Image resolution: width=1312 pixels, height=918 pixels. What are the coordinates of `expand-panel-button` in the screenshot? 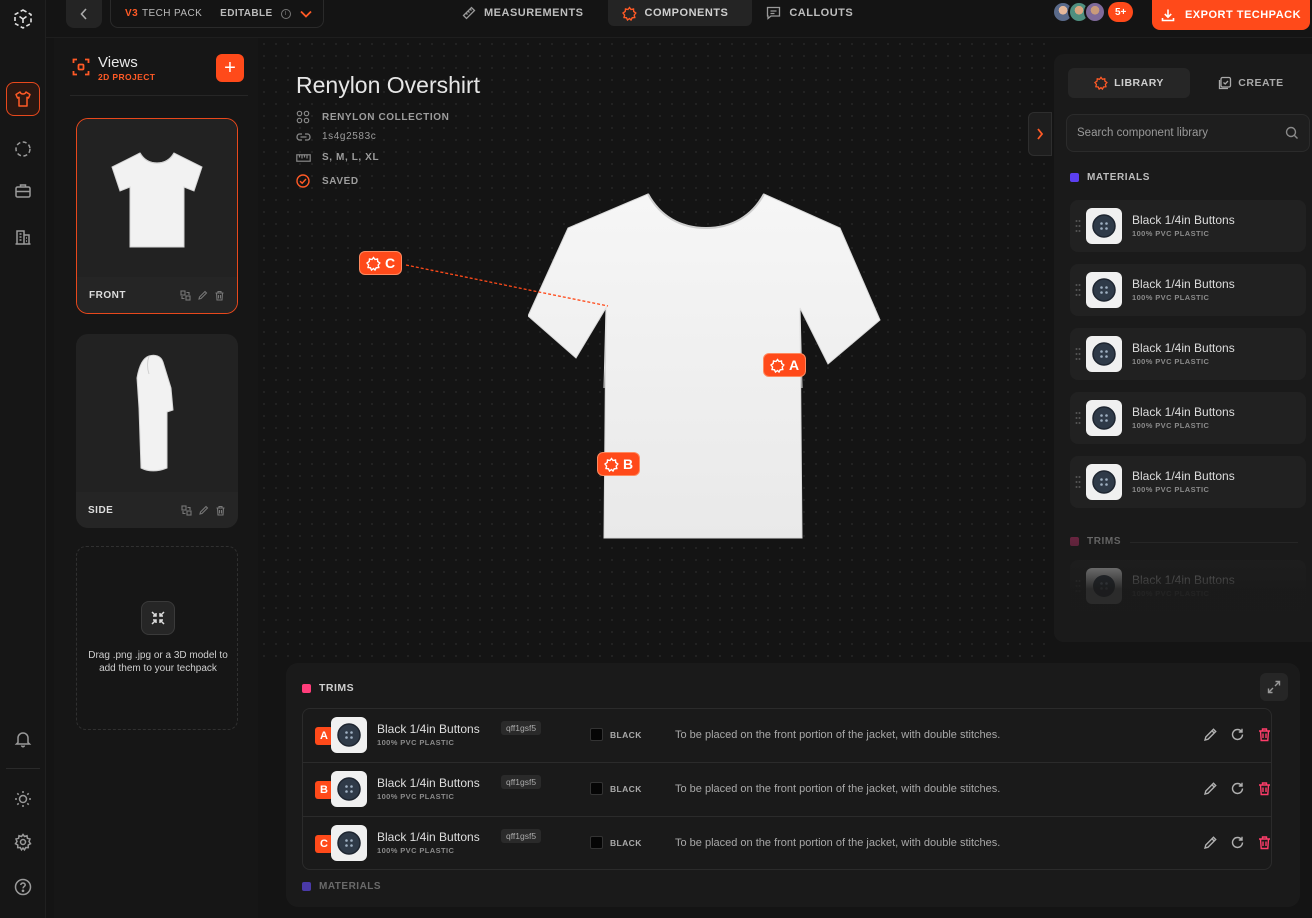 It's located at (1274, 687).